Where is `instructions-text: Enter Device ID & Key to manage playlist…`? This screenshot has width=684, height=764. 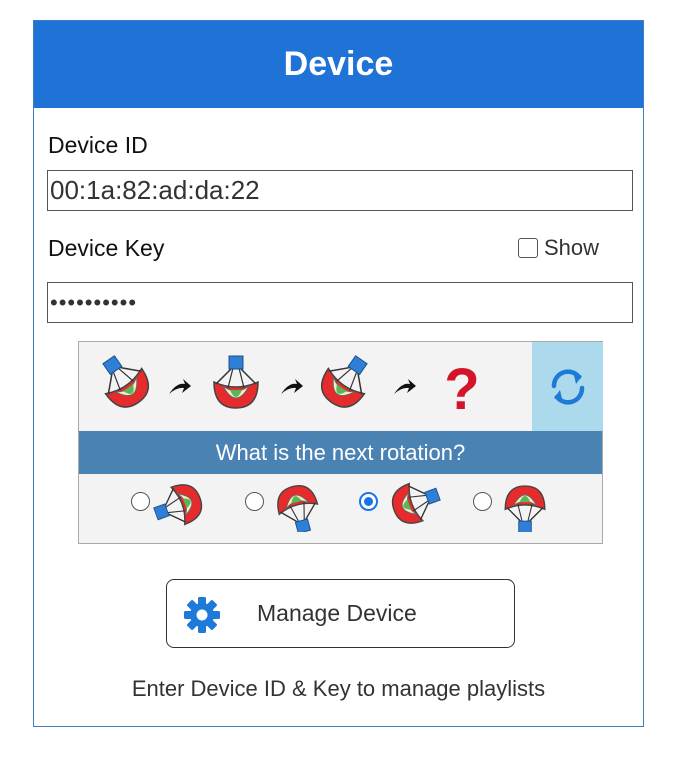
instructions-text: Enter Device ID & Key to manage playlist… is located at coordinates (338, 688).